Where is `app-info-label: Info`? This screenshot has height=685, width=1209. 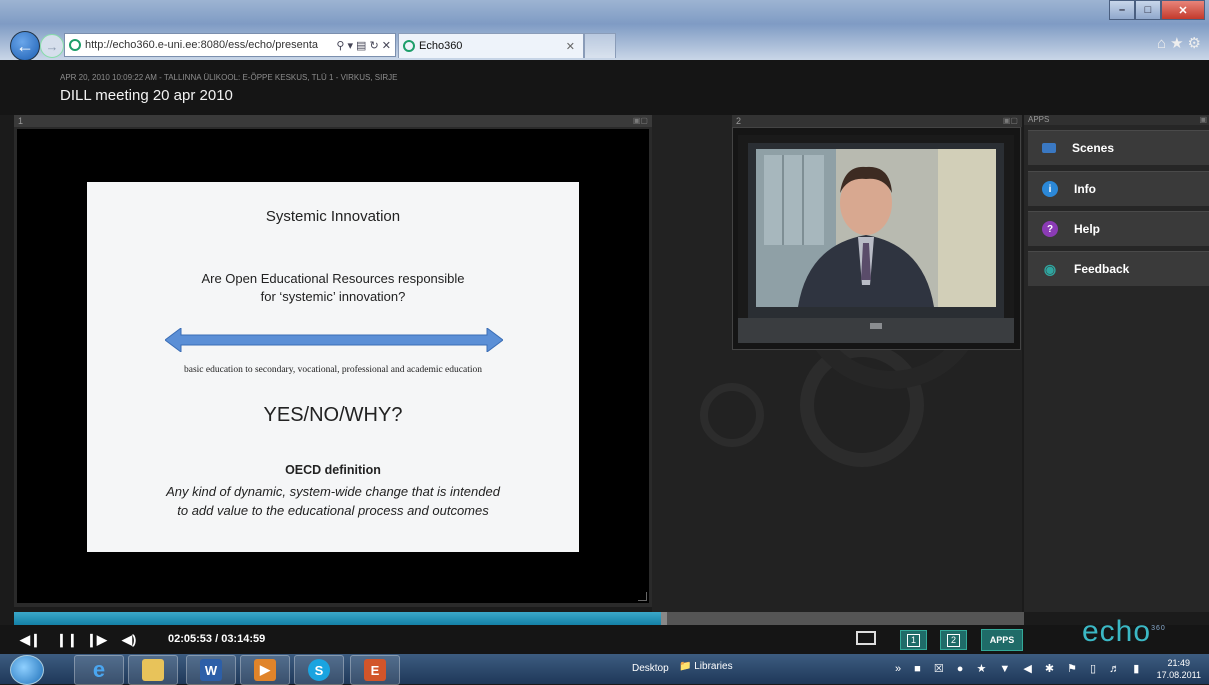 app-info-label: Info is located at coordinates (1085, 189).